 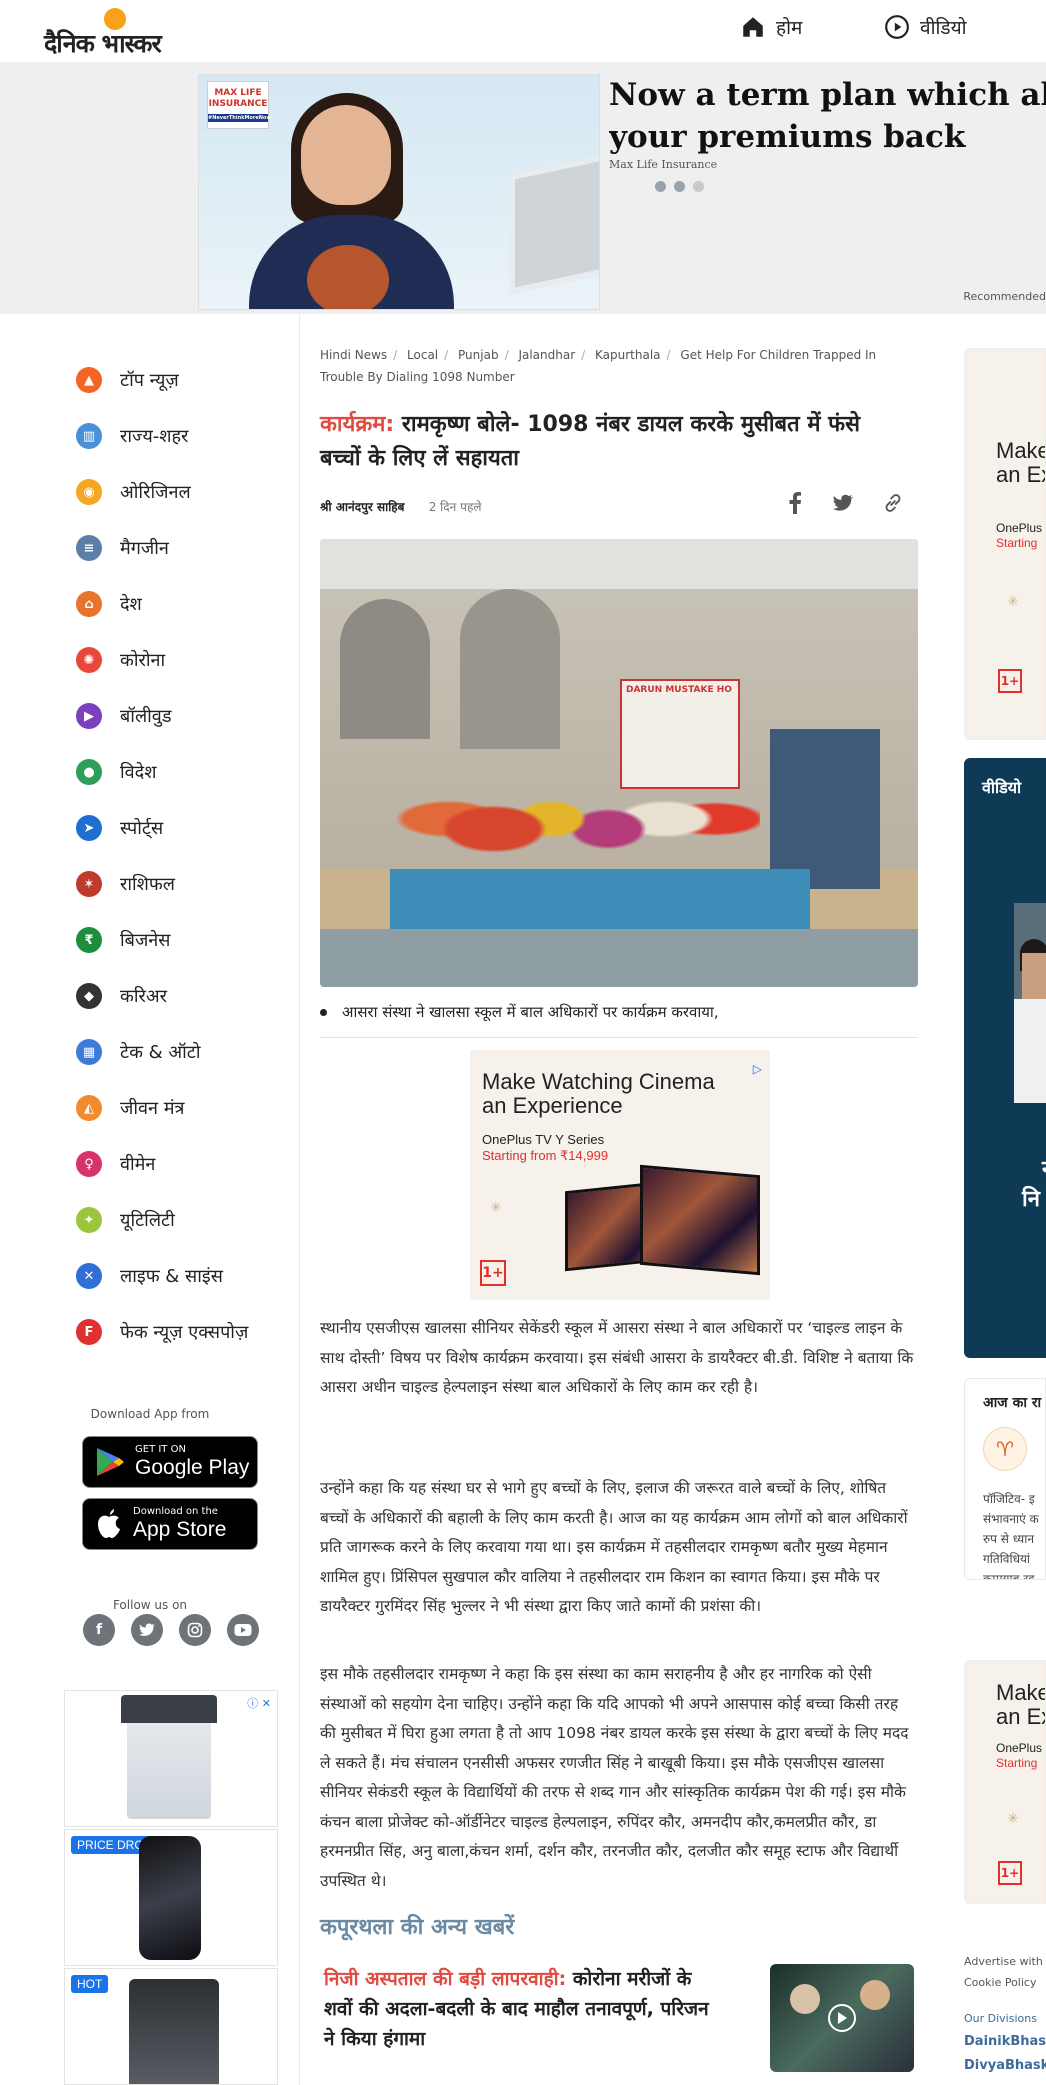 What do you see at coordinates (1017, 543) in the screenshot?
I see `right-ad-1-price: Starting` at bounding box center [1017, 543].